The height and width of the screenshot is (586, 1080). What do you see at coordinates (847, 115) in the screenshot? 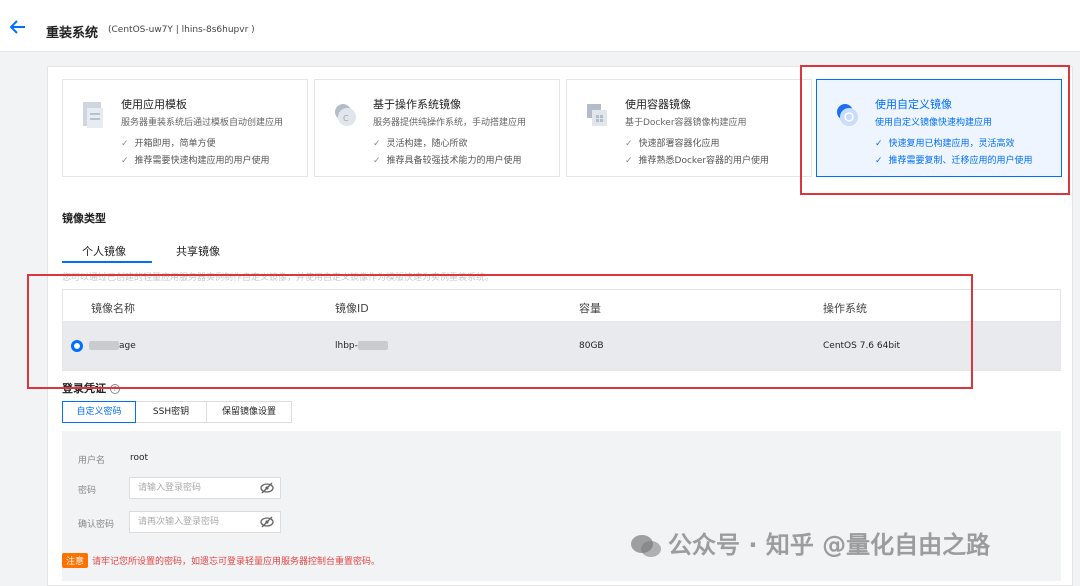
I see `custom-image-icon` at bounding box center [847, 115].